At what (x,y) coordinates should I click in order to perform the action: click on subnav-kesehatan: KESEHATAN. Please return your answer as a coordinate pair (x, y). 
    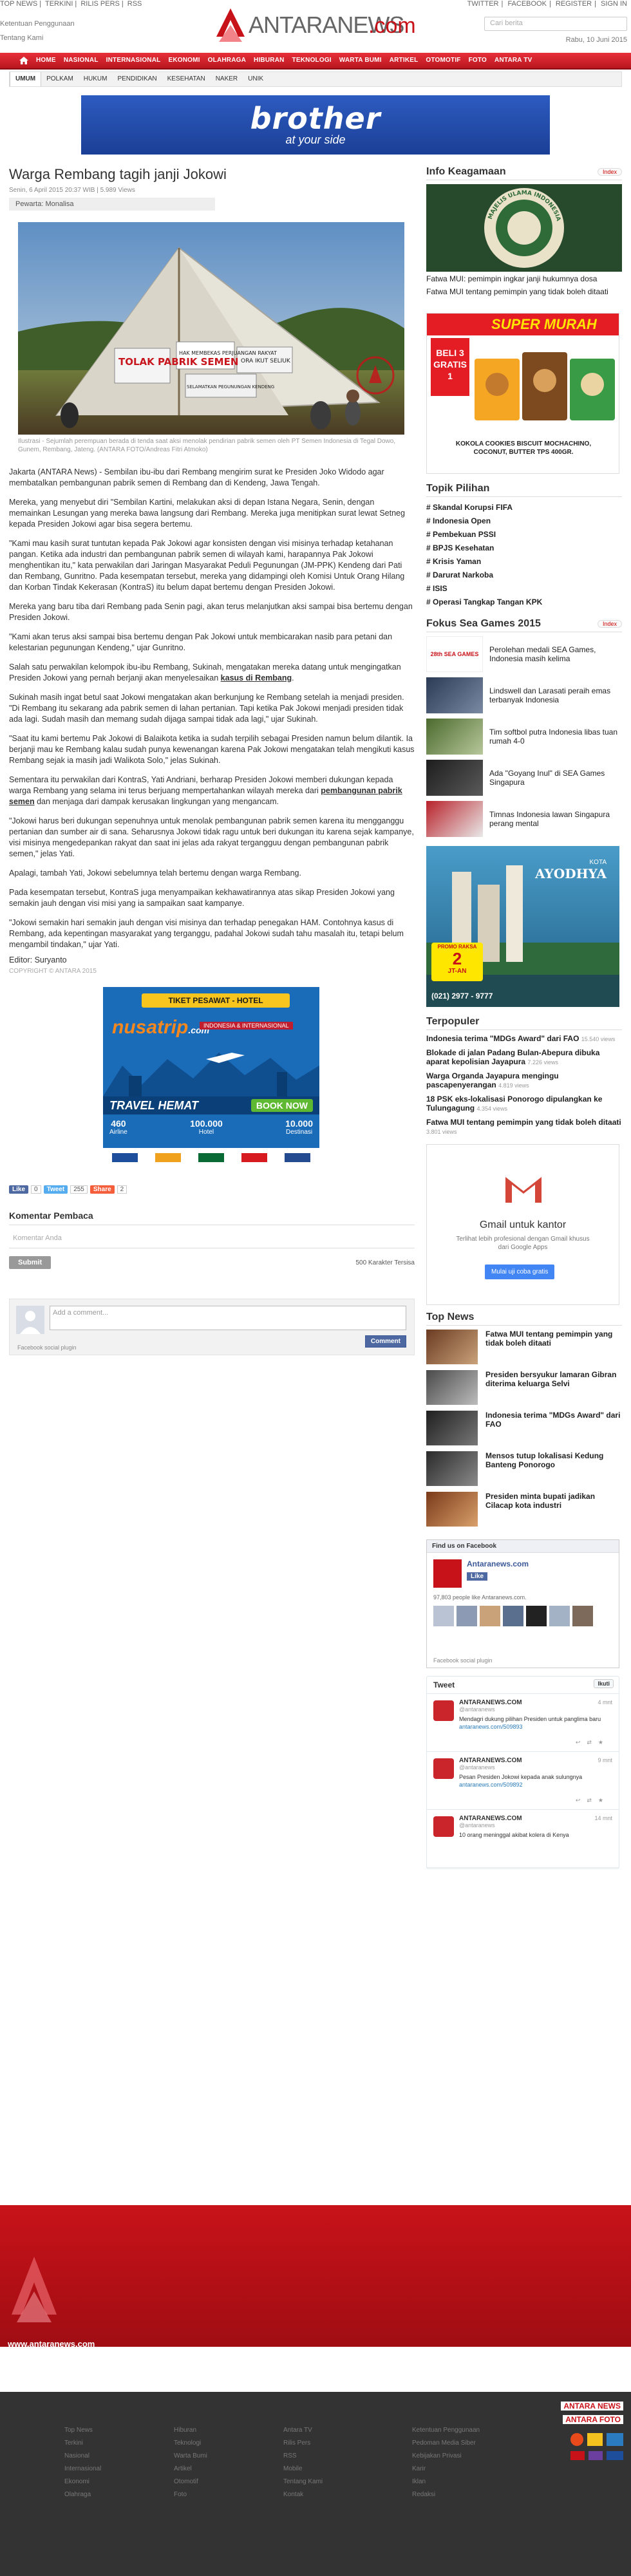
    Looking at the image, I should click on (186, 79).